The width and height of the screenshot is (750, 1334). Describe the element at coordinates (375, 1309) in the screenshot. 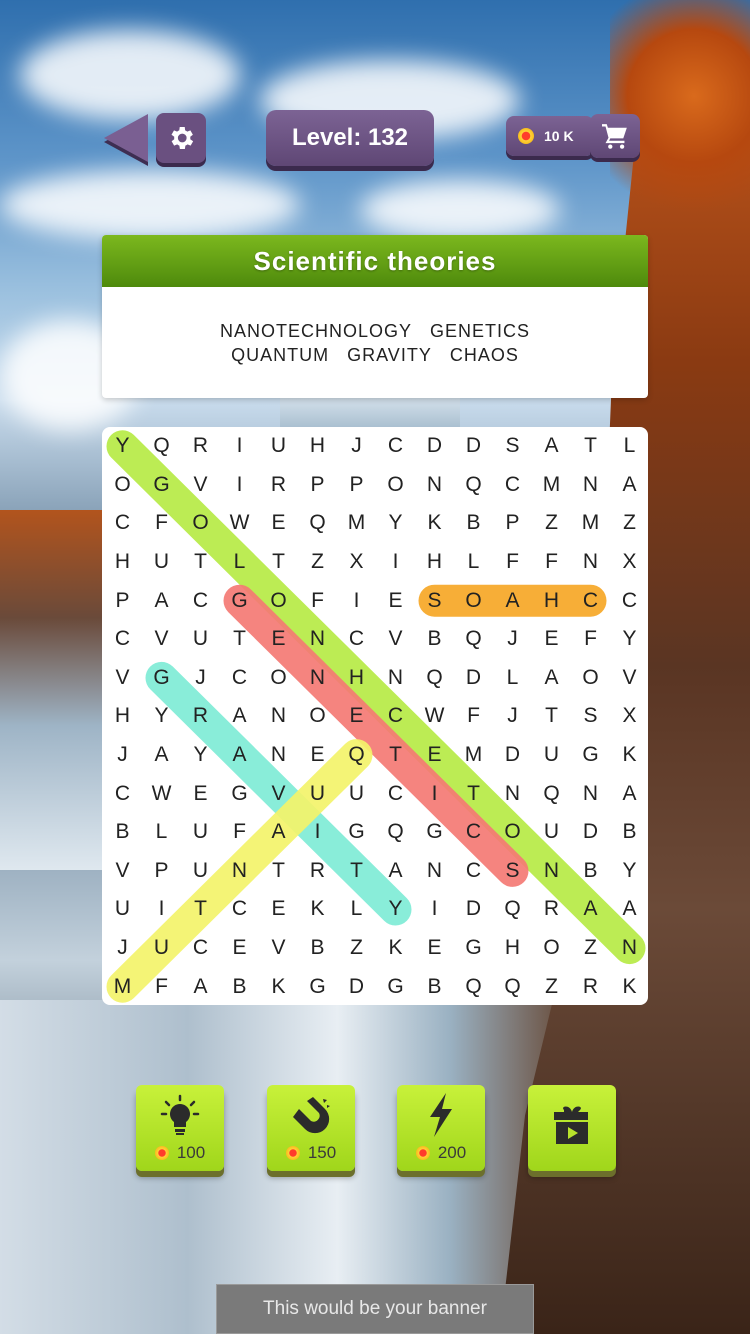

I see `ad-banner: This would be your banner` at that location.